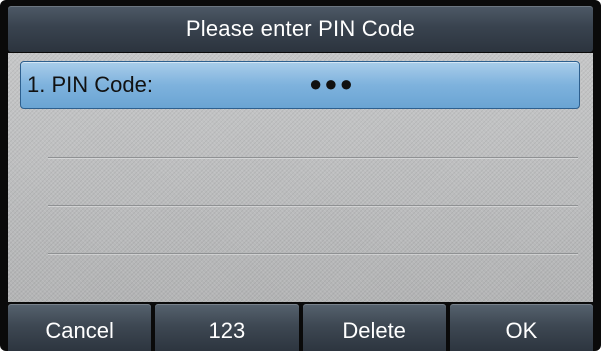 The height and width of the screenshot is (351, 601). I want to click on ok-button: OK, so click(521, 327).